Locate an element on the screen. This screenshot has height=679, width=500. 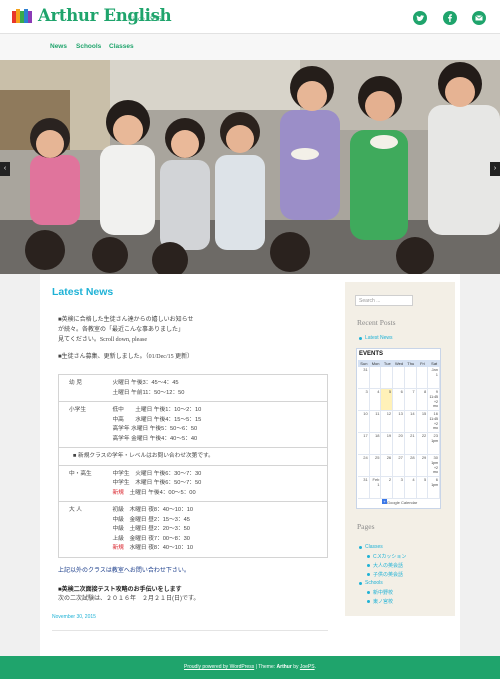
calendar-day: Jan 1 is located at coordinates (434, 378).